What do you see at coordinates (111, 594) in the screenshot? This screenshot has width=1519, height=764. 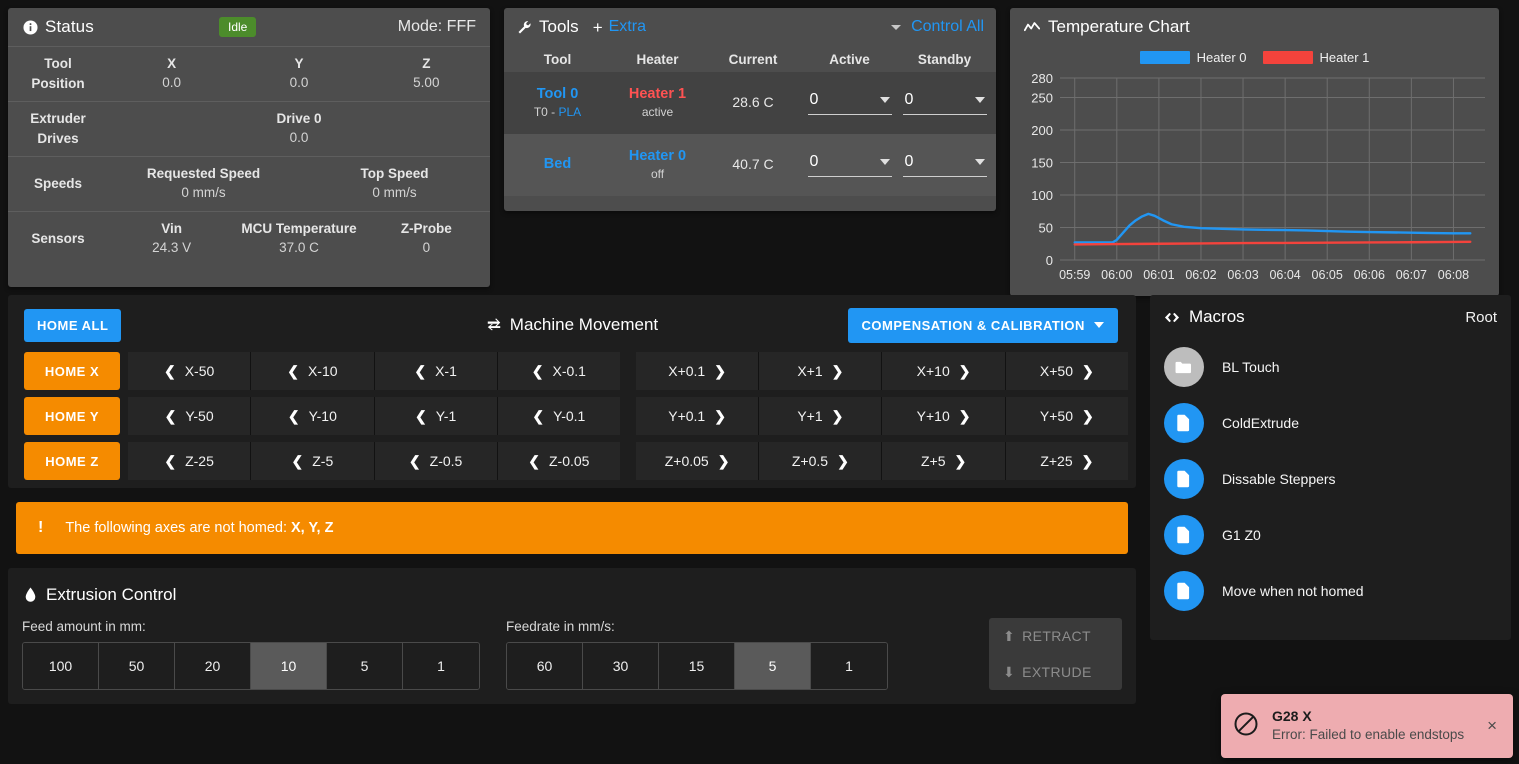 I see `extrusion-title: Extrusion Control` at bounding box center [111, 594].